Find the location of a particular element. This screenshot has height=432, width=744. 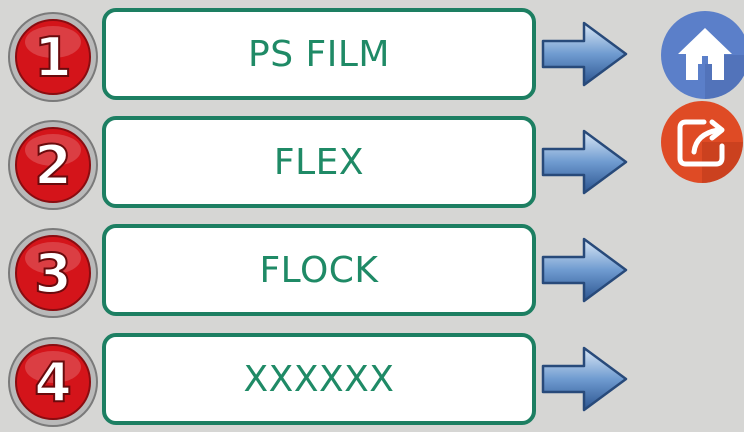

svg-text: 1 is located at coordinates (53, 57).